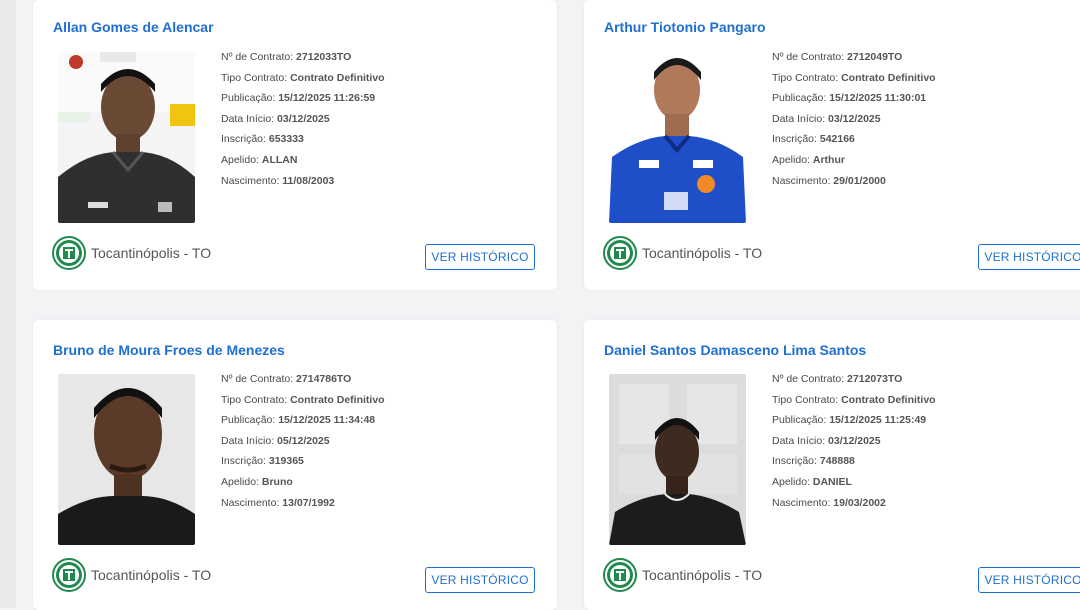 Image resolution: width=1080 pixels, height=610 pixels. What do you see at coordinates (308, 180) in the screenshot?
I see `birth-value: 11/08/2003` at bounding box center [308, 180].